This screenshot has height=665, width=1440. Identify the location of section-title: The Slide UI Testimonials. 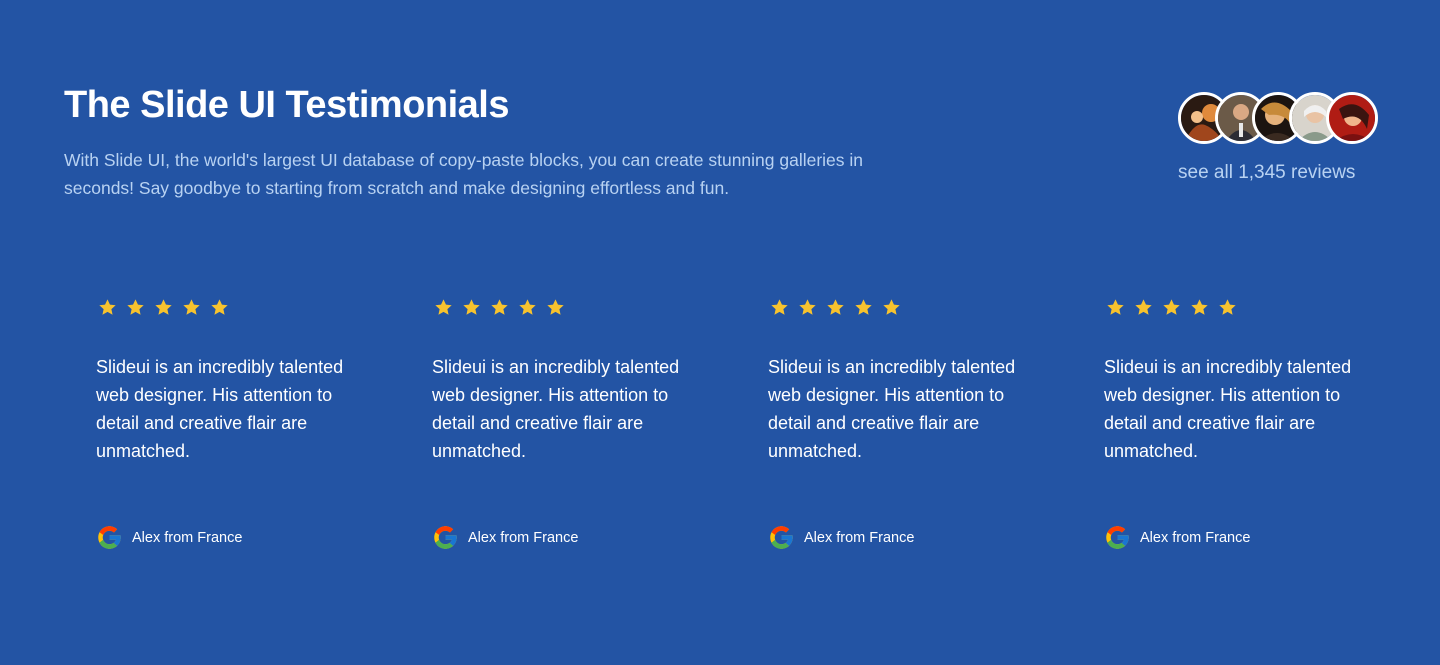
(287, 105).